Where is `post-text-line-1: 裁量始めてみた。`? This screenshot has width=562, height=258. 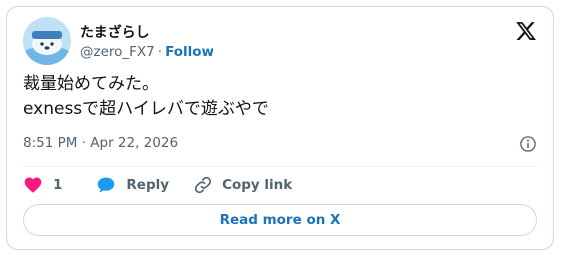 post-text-line-1: 裁量始めてみた。 is located at coordinates (91, 84).